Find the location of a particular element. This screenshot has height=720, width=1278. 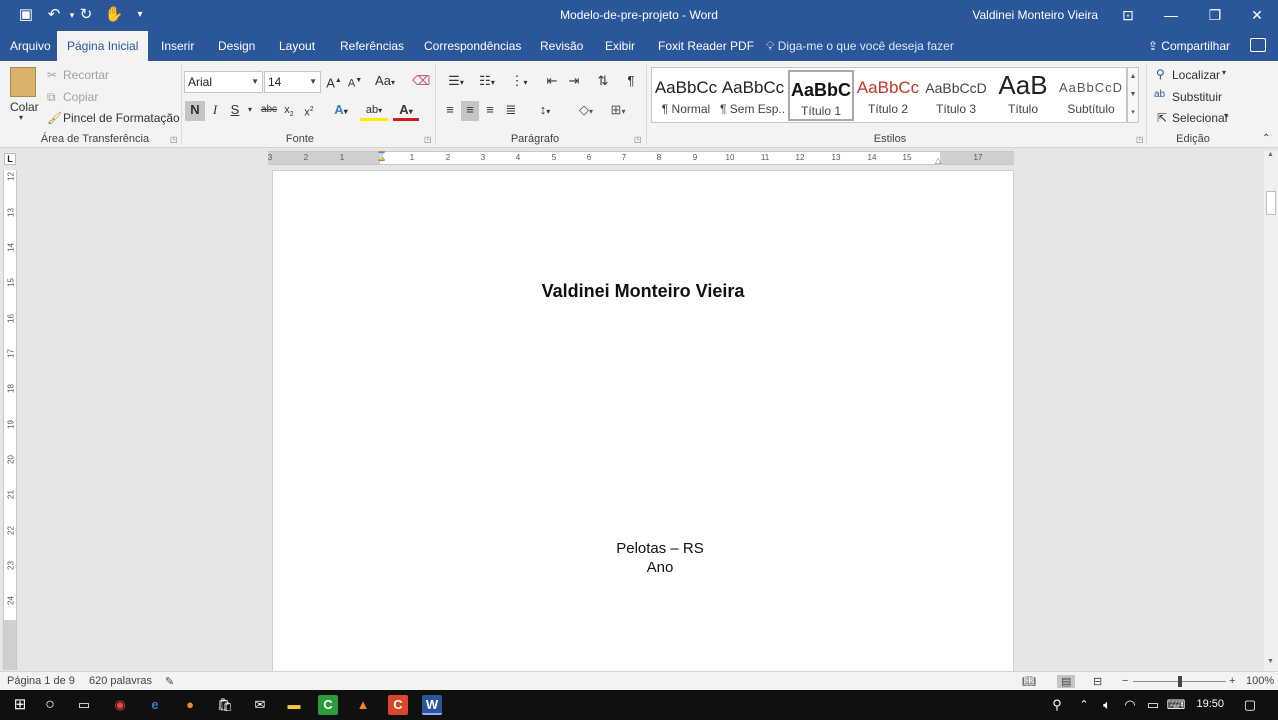

tab-exibir: Exibir is located at coordinates (620, 46).